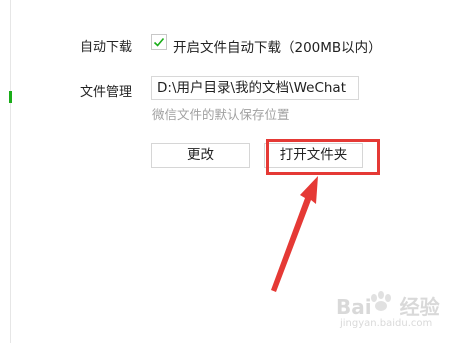 This screenshot has width=450, height=343. I want to click on watermark-brand: Bai 经验, so click(388, 307).